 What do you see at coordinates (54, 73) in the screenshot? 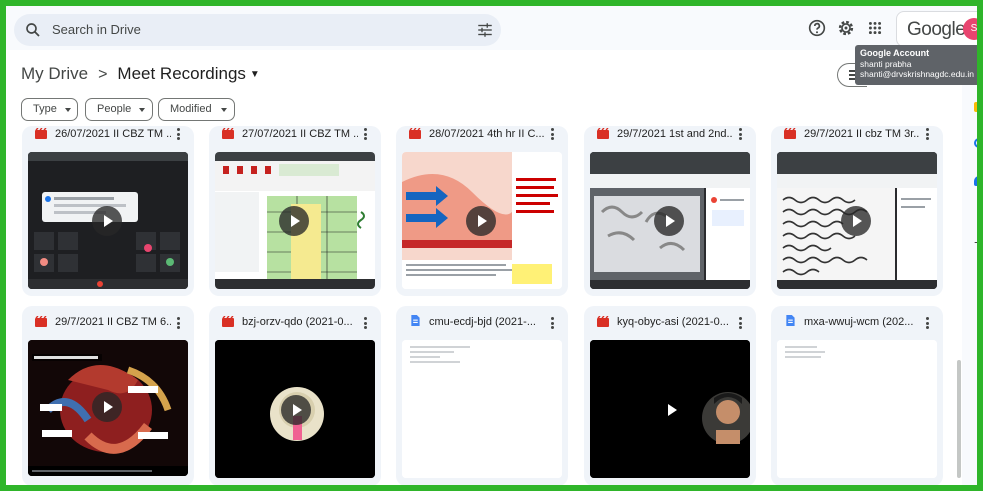
I see `breadcrumb-my-drive: My Drive` at bounding box center [54, 73].